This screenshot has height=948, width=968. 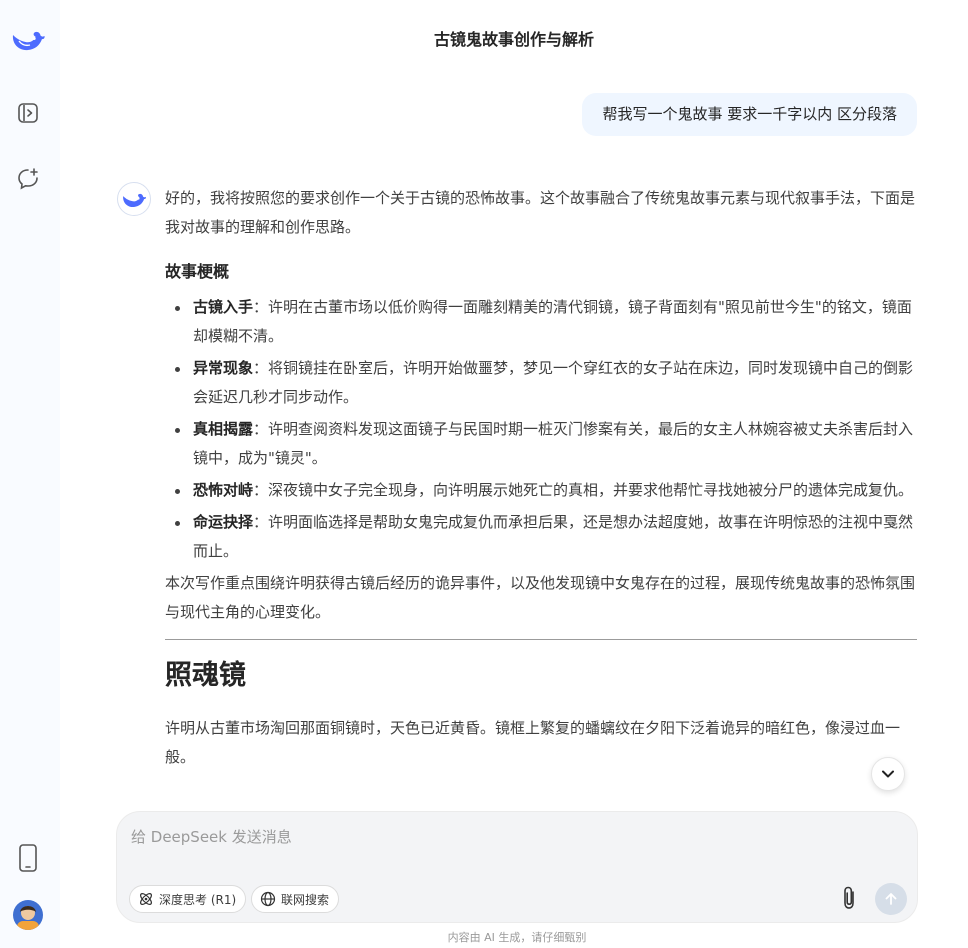 What do you see at coordinates (305, 899) in the screenshot?
I see `web-search-label: 联网搜索` at bounding box center [305, 899].